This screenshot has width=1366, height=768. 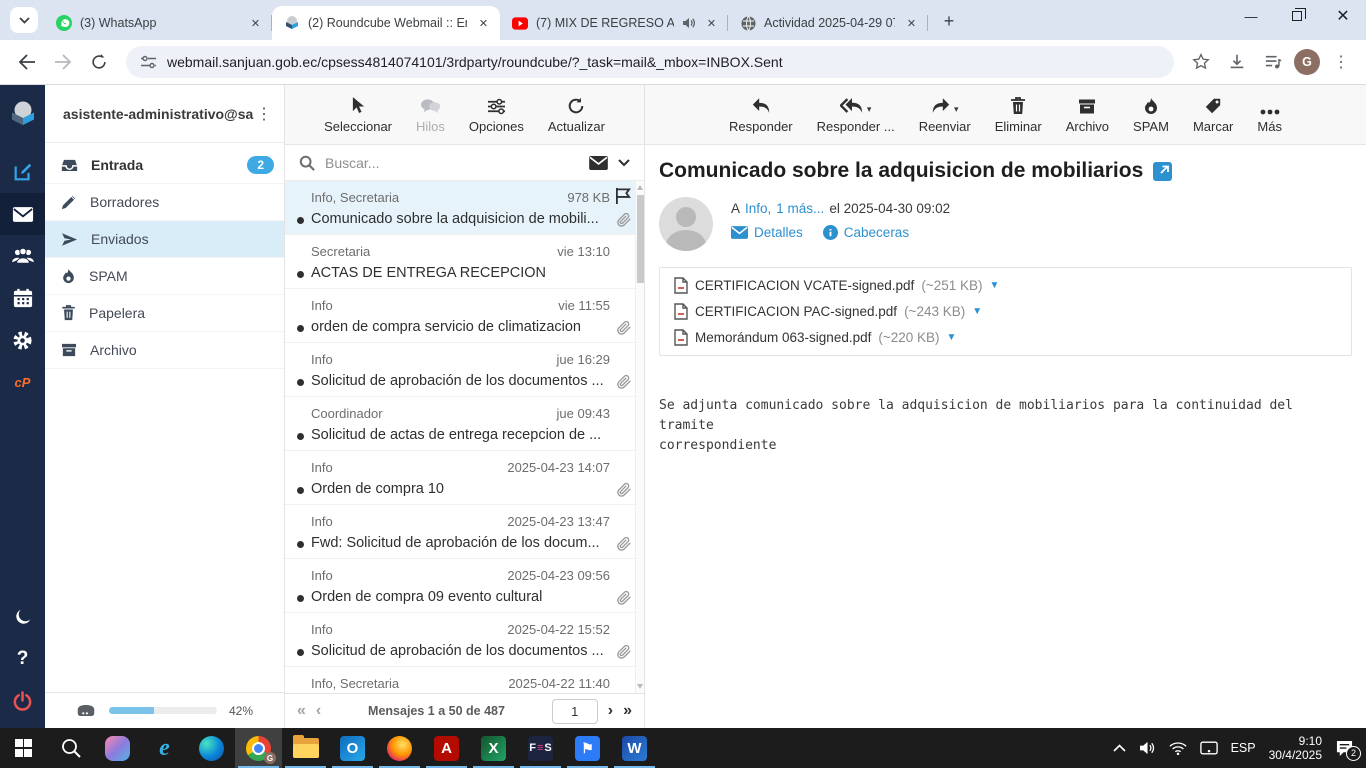 I want to click on folder-enviados: Enviados, so click(x=164, y=239).